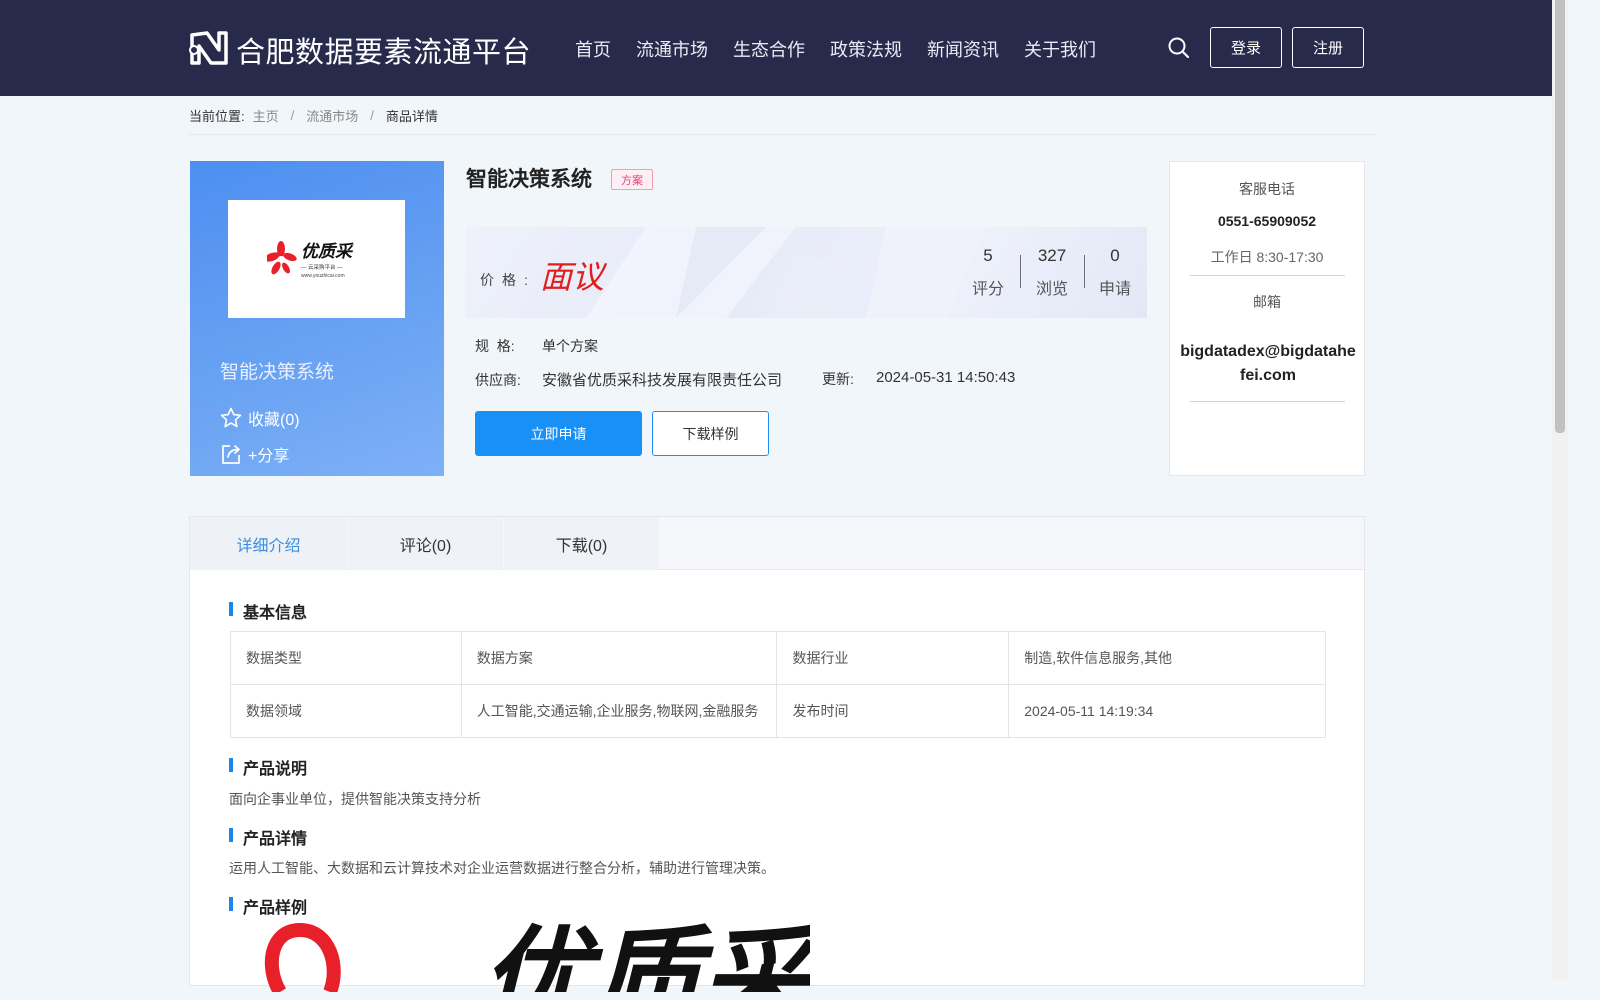 The width and height of the screenshot is (1600, 1000). What do you see at coordinates (710, 433) in the screenshot?
I see `download-sample-button: 下载样例` at bounding box center [710, 433].